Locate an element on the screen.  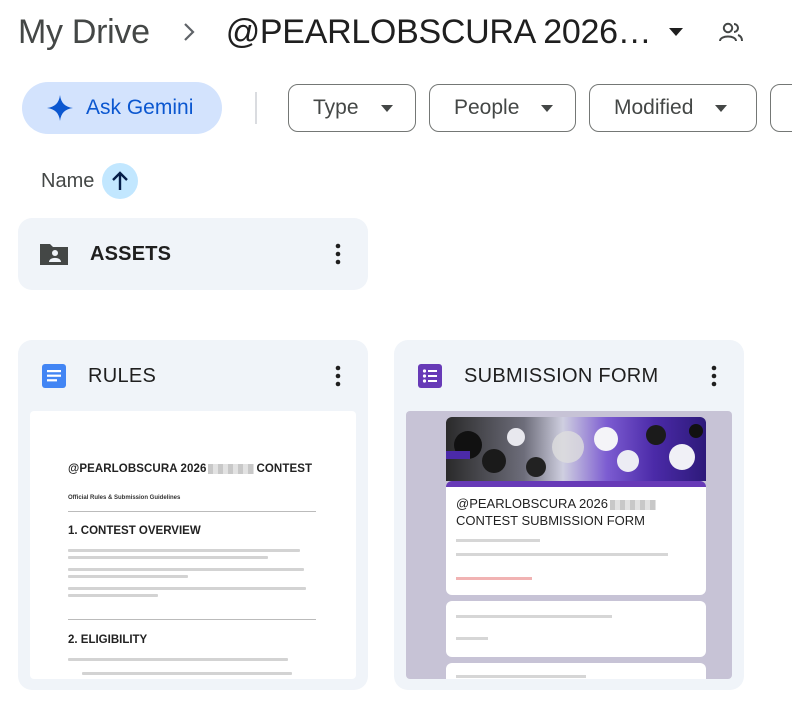
shared-folder-icon is located at coordinates (54, 254).